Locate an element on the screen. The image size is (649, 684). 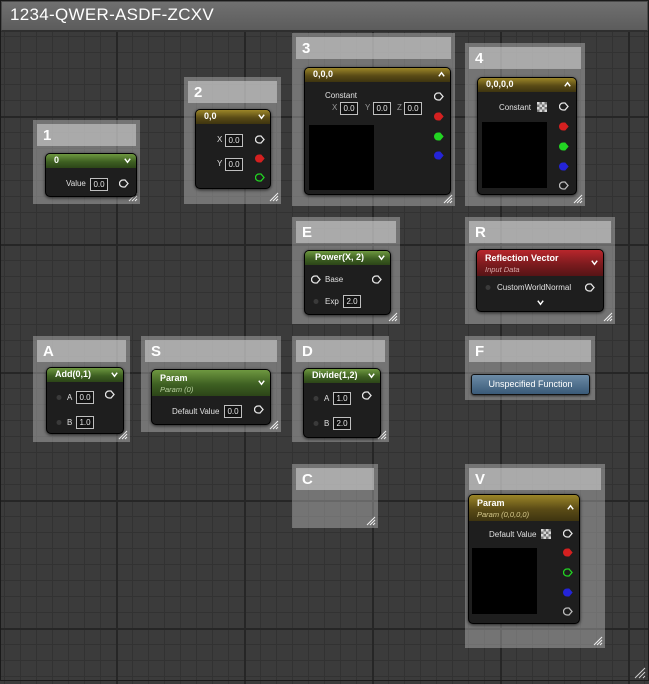
a-label: A is located at coordinates (70, 397).